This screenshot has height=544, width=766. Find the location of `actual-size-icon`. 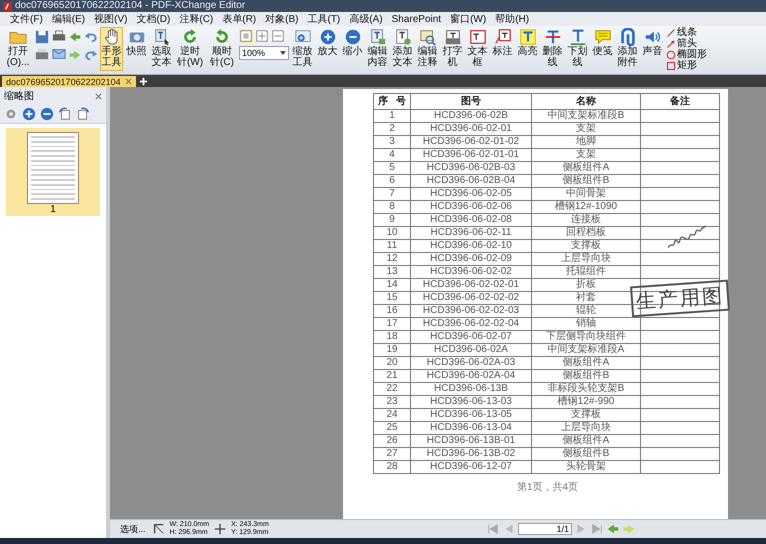

actual-size-icon is located at coordinates (246, 36).